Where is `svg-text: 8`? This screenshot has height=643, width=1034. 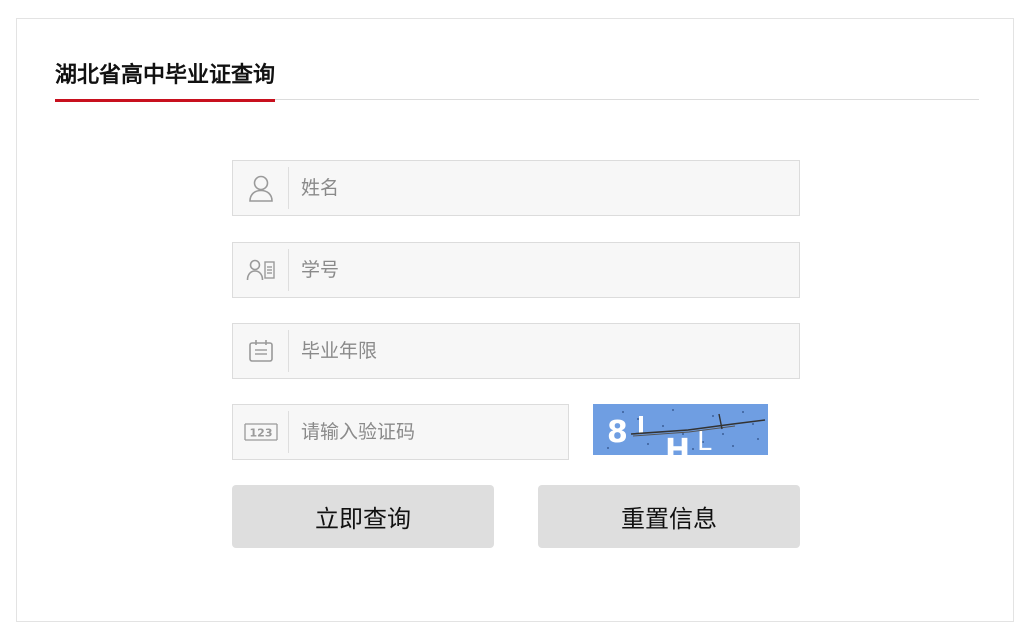 svg-text: 8 is located at coordinates (617, 432).